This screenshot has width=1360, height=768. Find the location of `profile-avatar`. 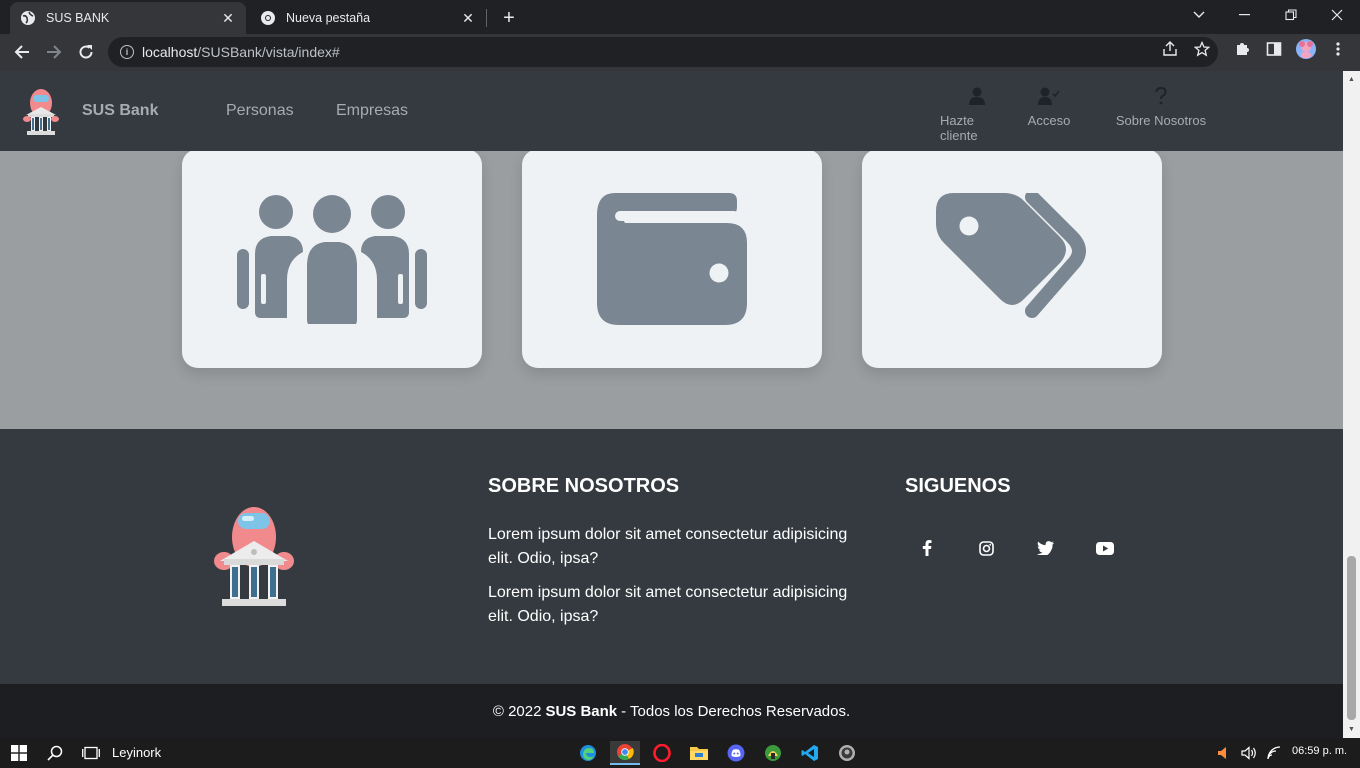

profile-avatar is located at coordinates (1306, 49).